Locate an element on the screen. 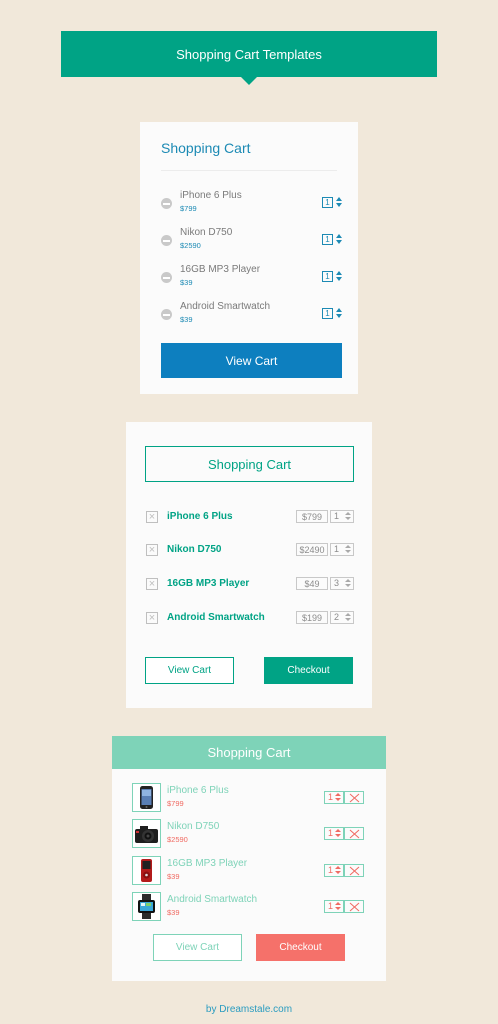 The width and height of the screenshot is (498, 1024). cart-item: × 16GB MP3 Player $49 3 is located at coordinates (250, 584).